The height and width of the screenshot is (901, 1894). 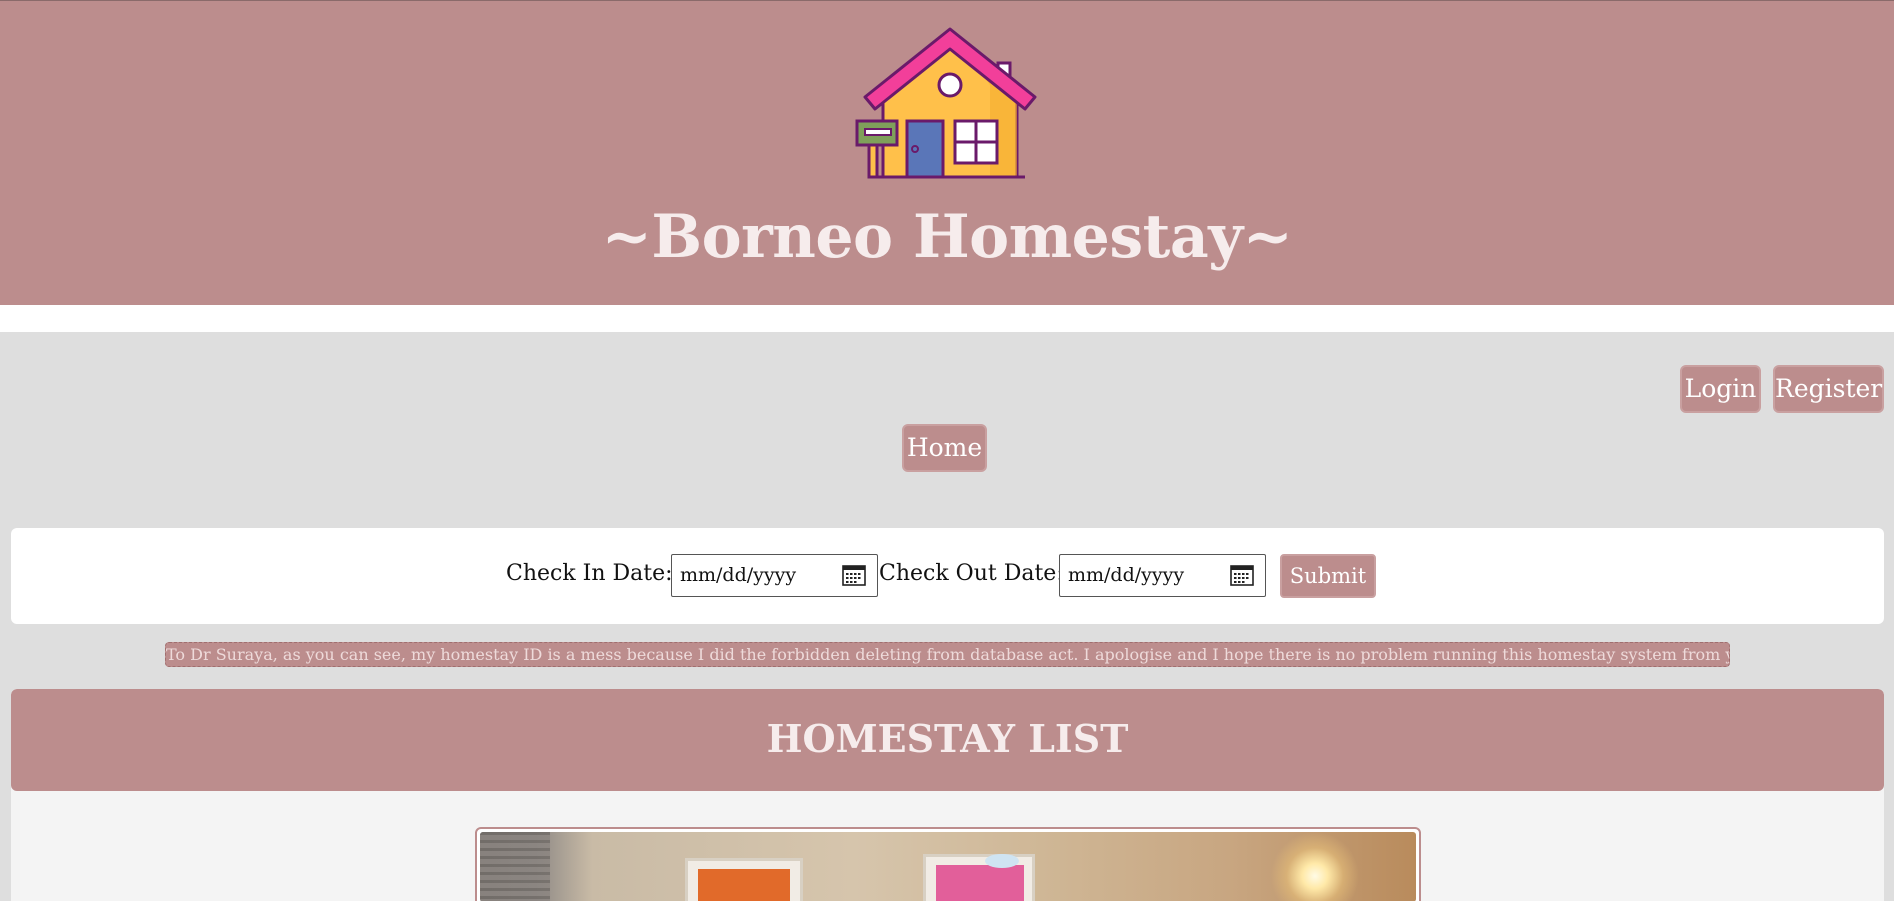 I want to click on homestay-photo, so click(x=948, y=866).